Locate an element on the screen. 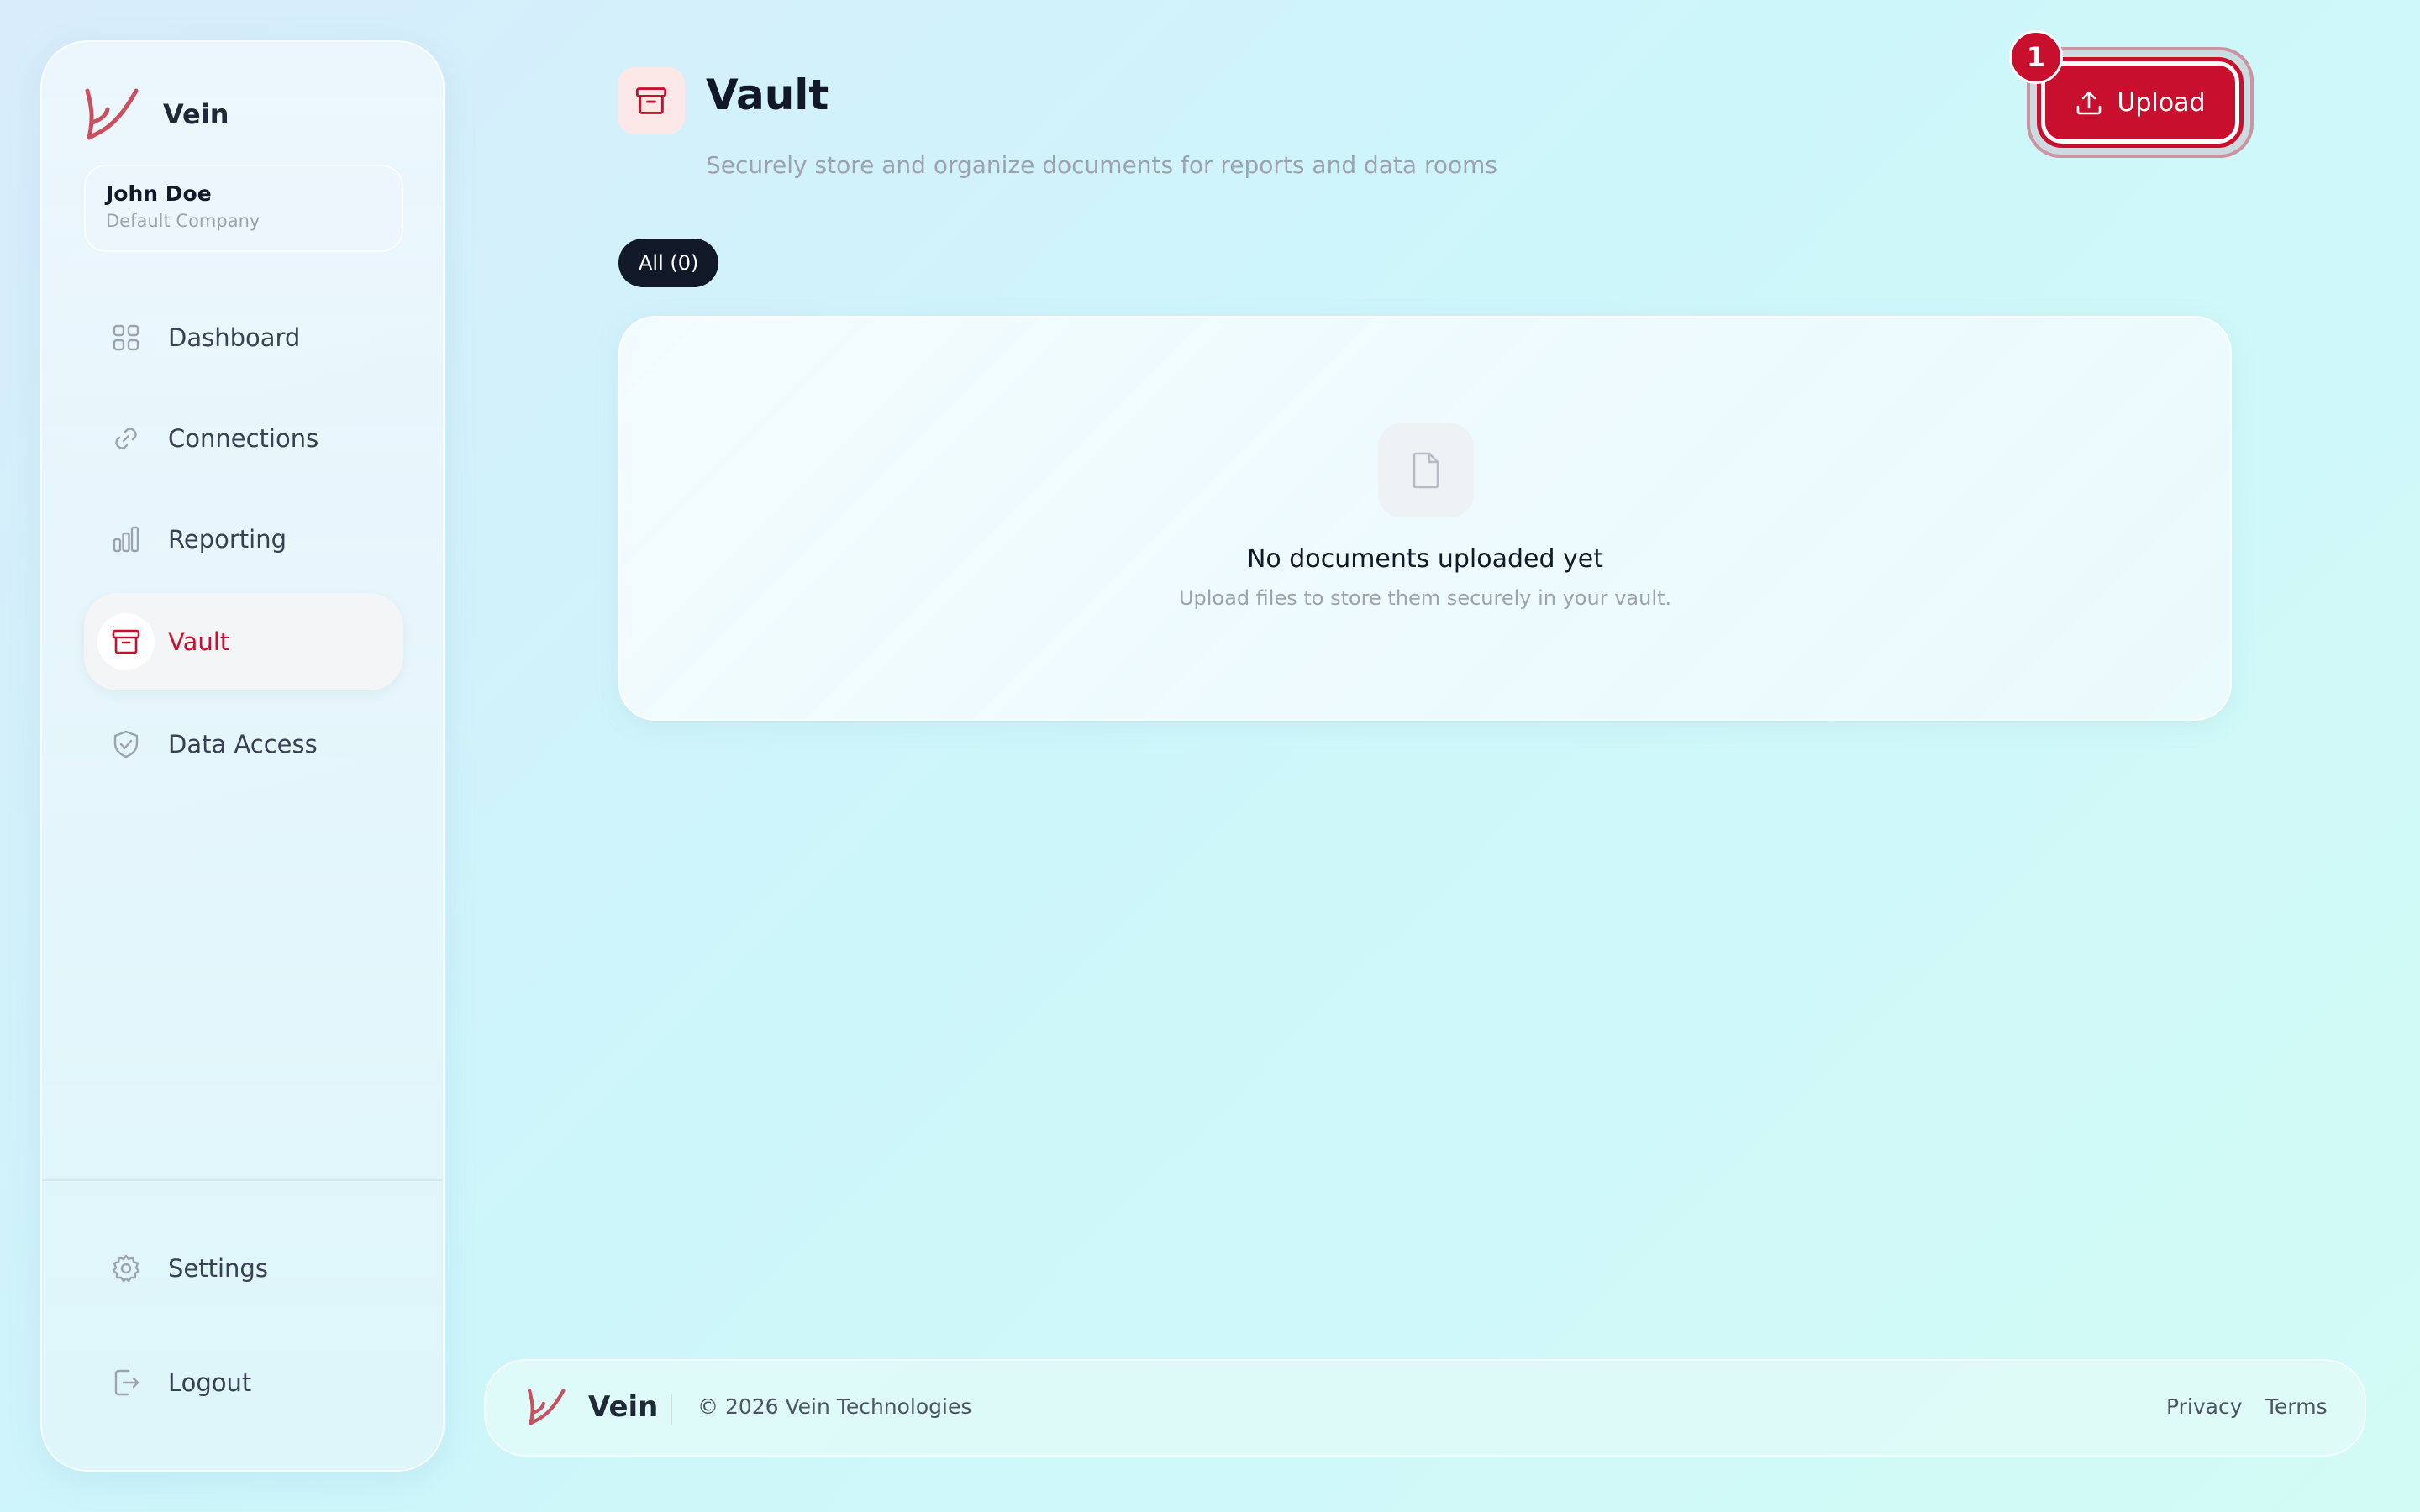 This screenshot has width=2420, height=1512. sidebar-item-label: Connections is located at coordinates (243, 438).